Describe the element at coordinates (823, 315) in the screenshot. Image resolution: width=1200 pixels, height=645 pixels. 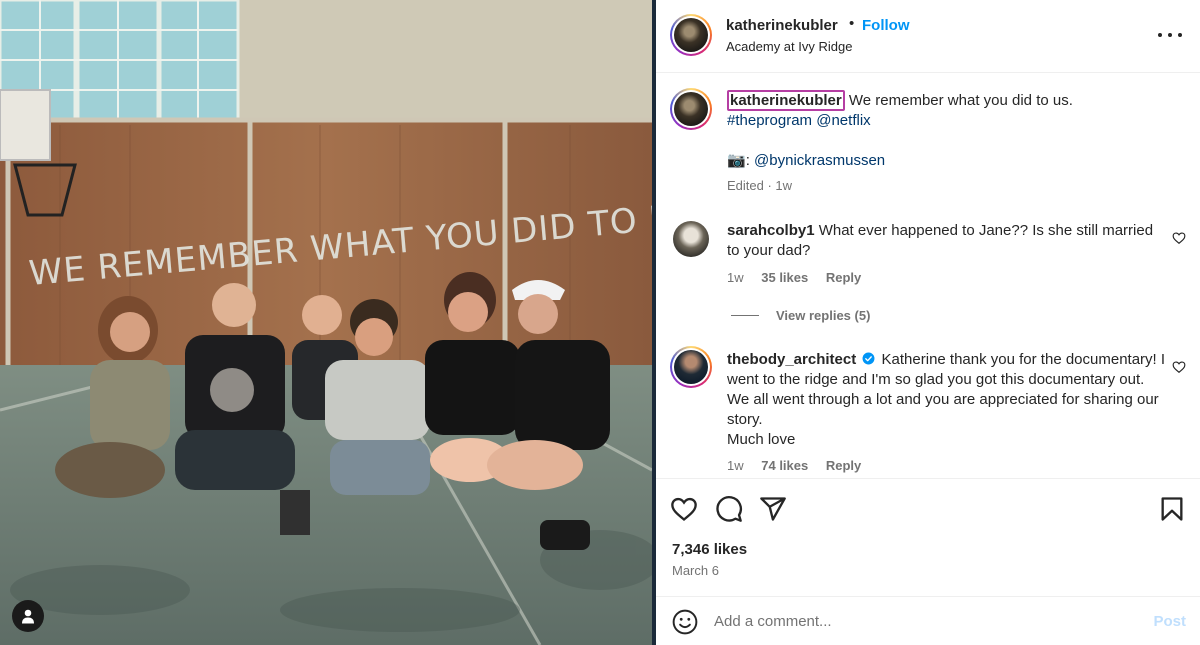
I see `view-replies-label: View replies (5)` at that location.